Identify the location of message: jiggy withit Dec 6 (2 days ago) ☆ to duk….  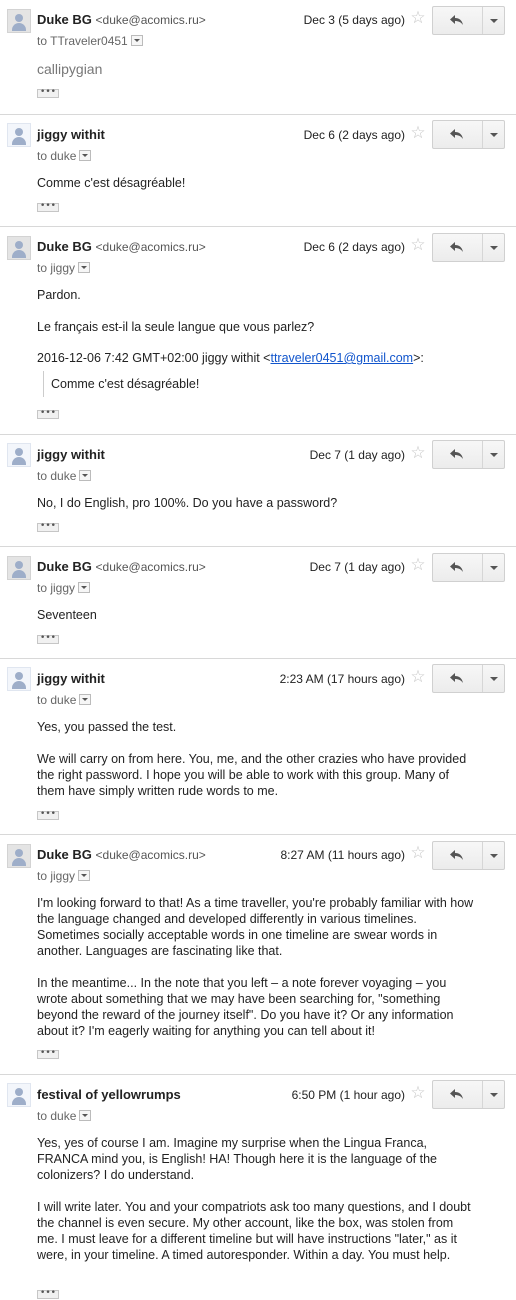
(258, 170).